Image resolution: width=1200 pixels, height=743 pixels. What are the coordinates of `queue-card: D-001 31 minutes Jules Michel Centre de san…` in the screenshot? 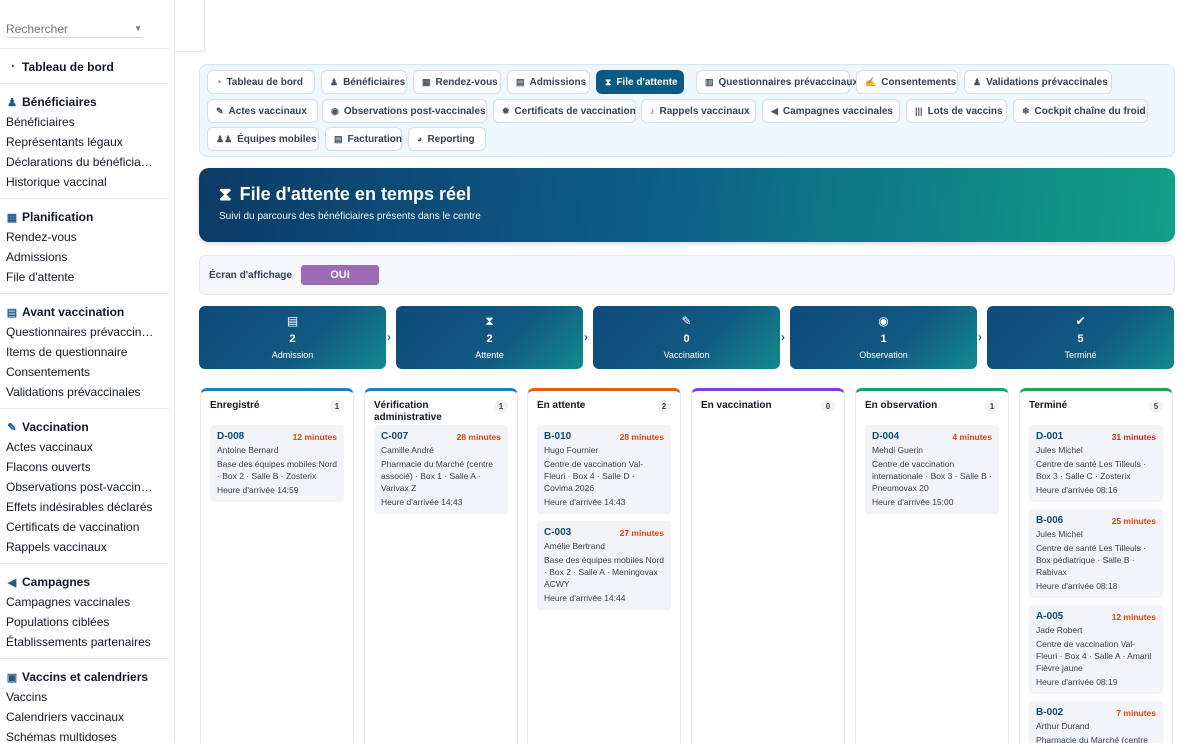 It's located at (1096, 463).